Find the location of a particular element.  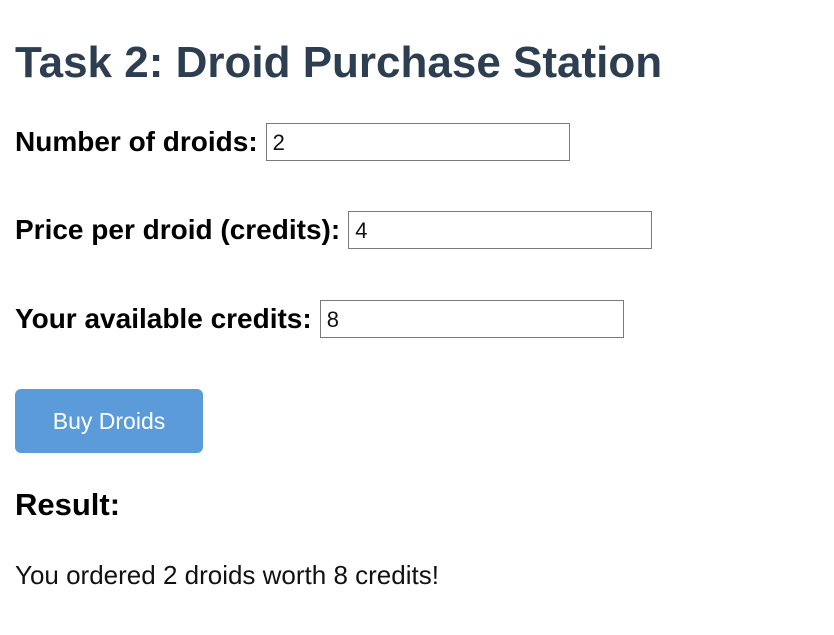

result-message: You ordered 2 droids worth 8 credits! is located at coordinates (227, 575).